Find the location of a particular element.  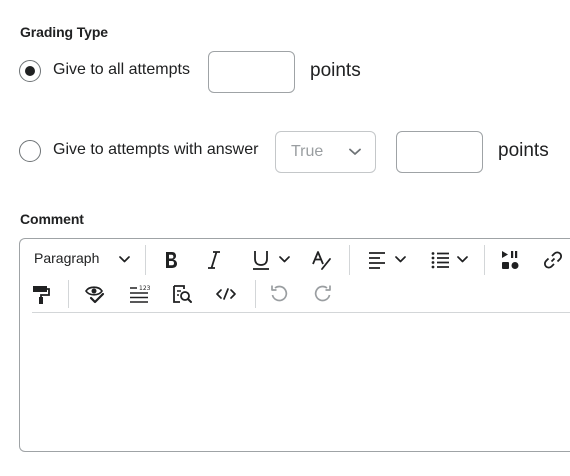

points-input-all-attempts is located at coordinates (251, 72).